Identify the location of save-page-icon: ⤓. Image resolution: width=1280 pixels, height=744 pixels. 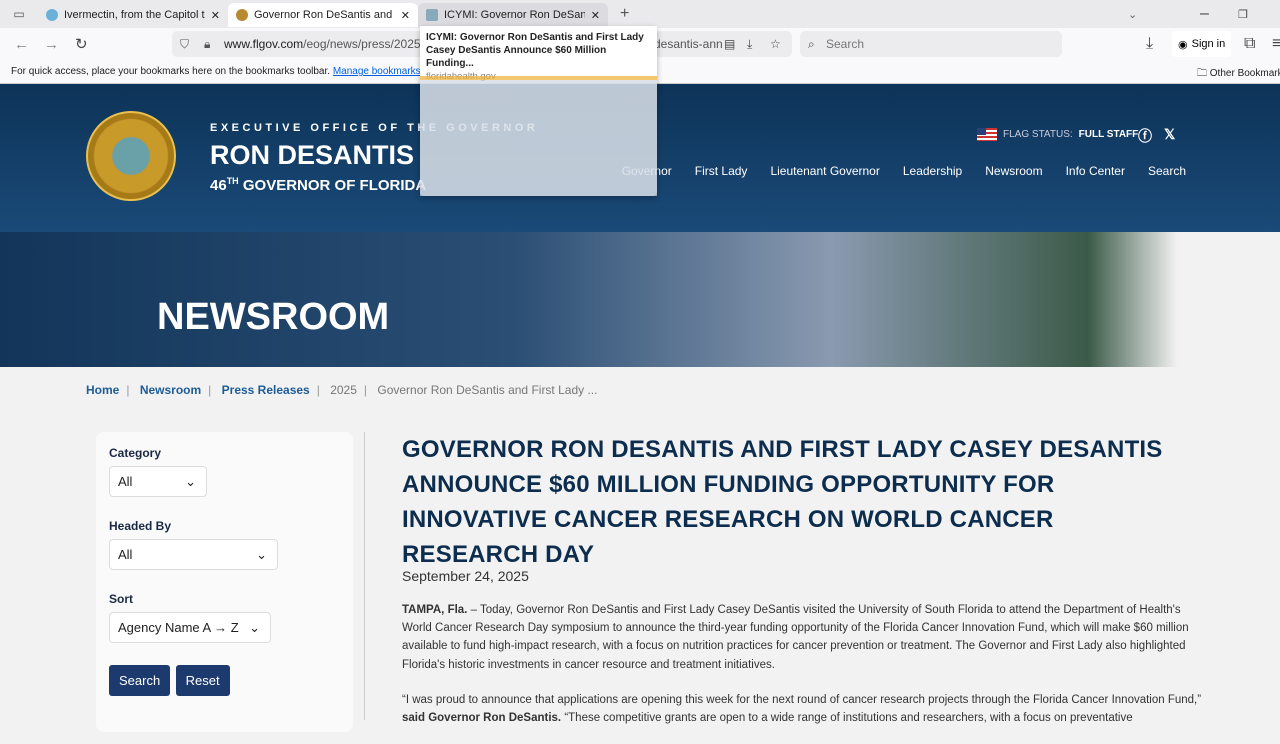
(749, 44).